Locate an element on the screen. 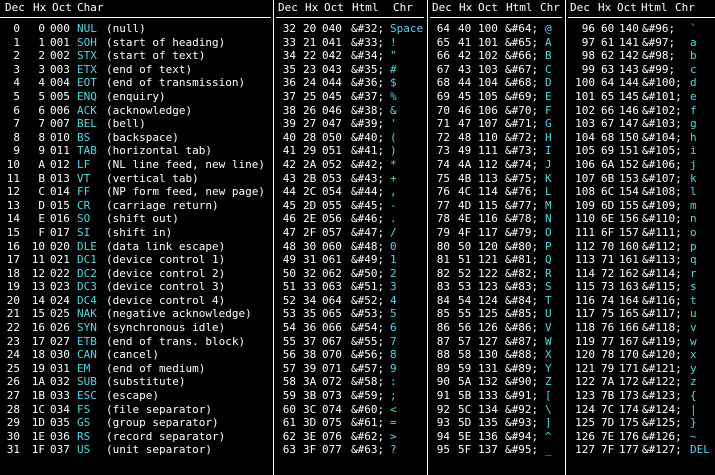 The image size is (715, 475). oct-value: 134 is located at coordinates (488, 409).